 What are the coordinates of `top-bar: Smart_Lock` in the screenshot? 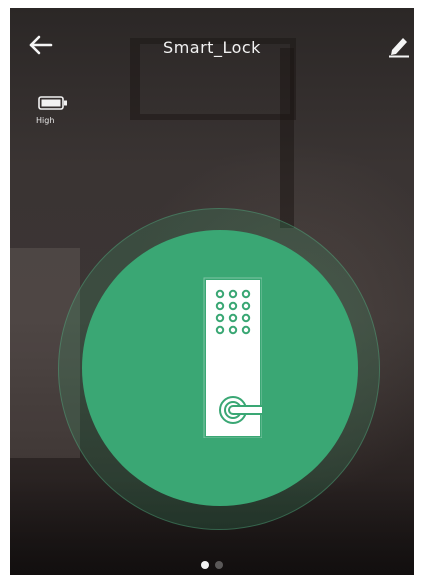 It's located at (212, 38).